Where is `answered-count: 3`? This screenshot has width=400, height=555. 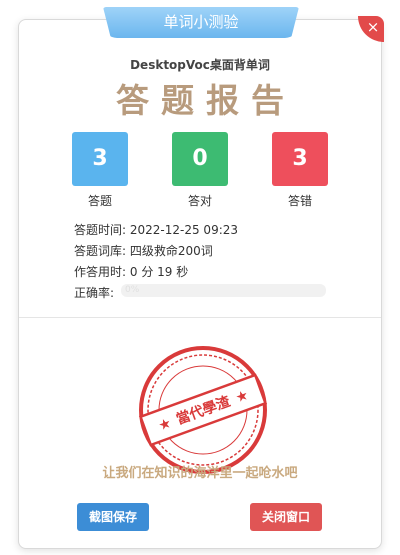 answered-count: 3 is located at coordinates (100, 159).